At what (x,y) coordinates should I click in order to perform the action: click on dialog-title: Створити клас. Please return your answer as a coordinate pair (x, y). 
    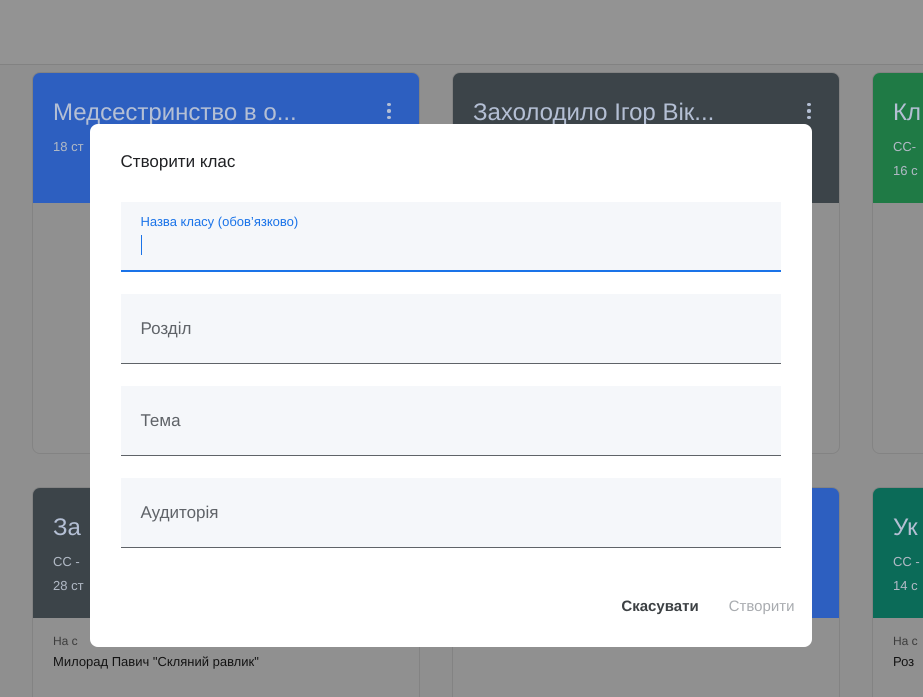
    Looking at the image, I should click on (178, 162).